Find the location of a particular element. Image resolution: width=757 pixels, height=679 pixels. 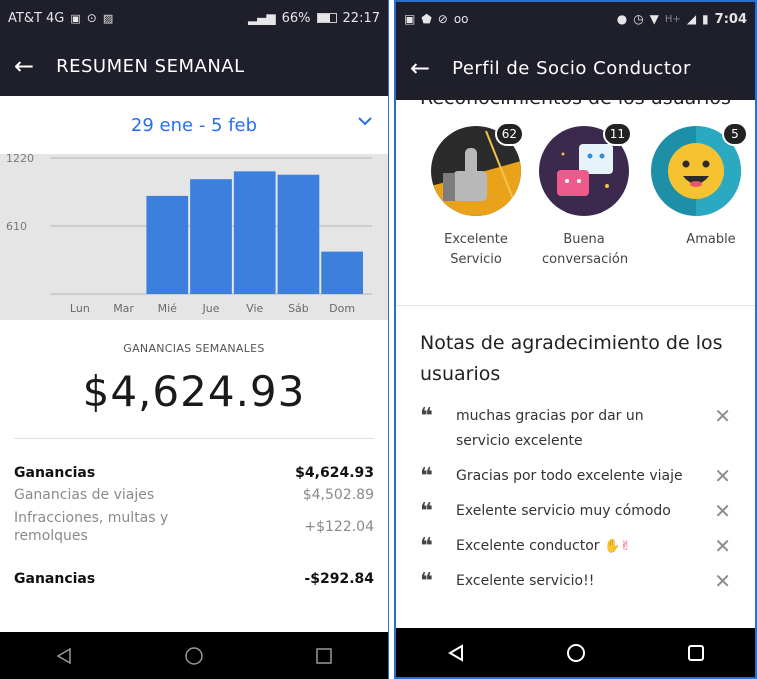

x-tick-label: Mar is located at coordinates (123, 308).